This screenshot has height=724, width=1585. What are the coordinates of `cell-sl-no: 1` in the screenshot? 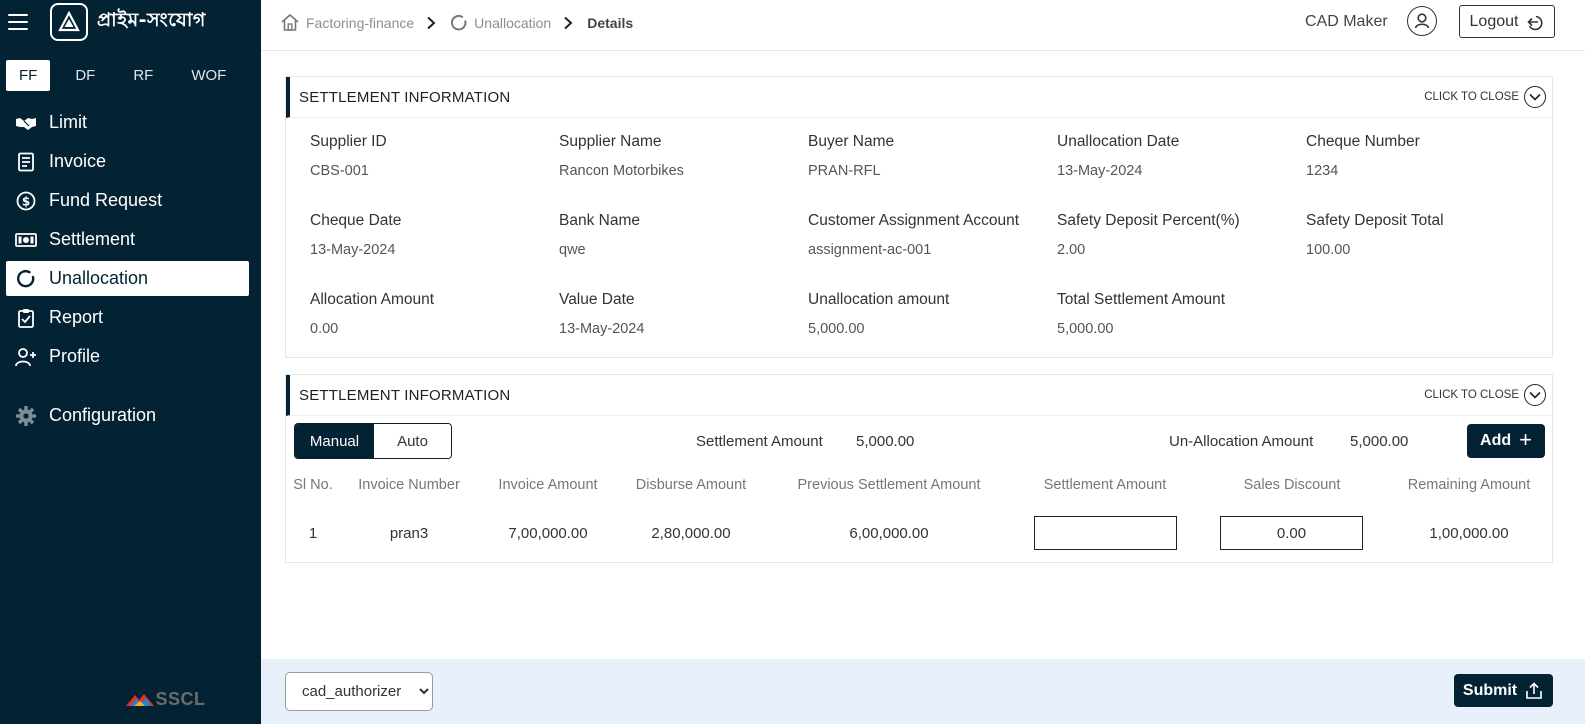 It's located at (313, 533).